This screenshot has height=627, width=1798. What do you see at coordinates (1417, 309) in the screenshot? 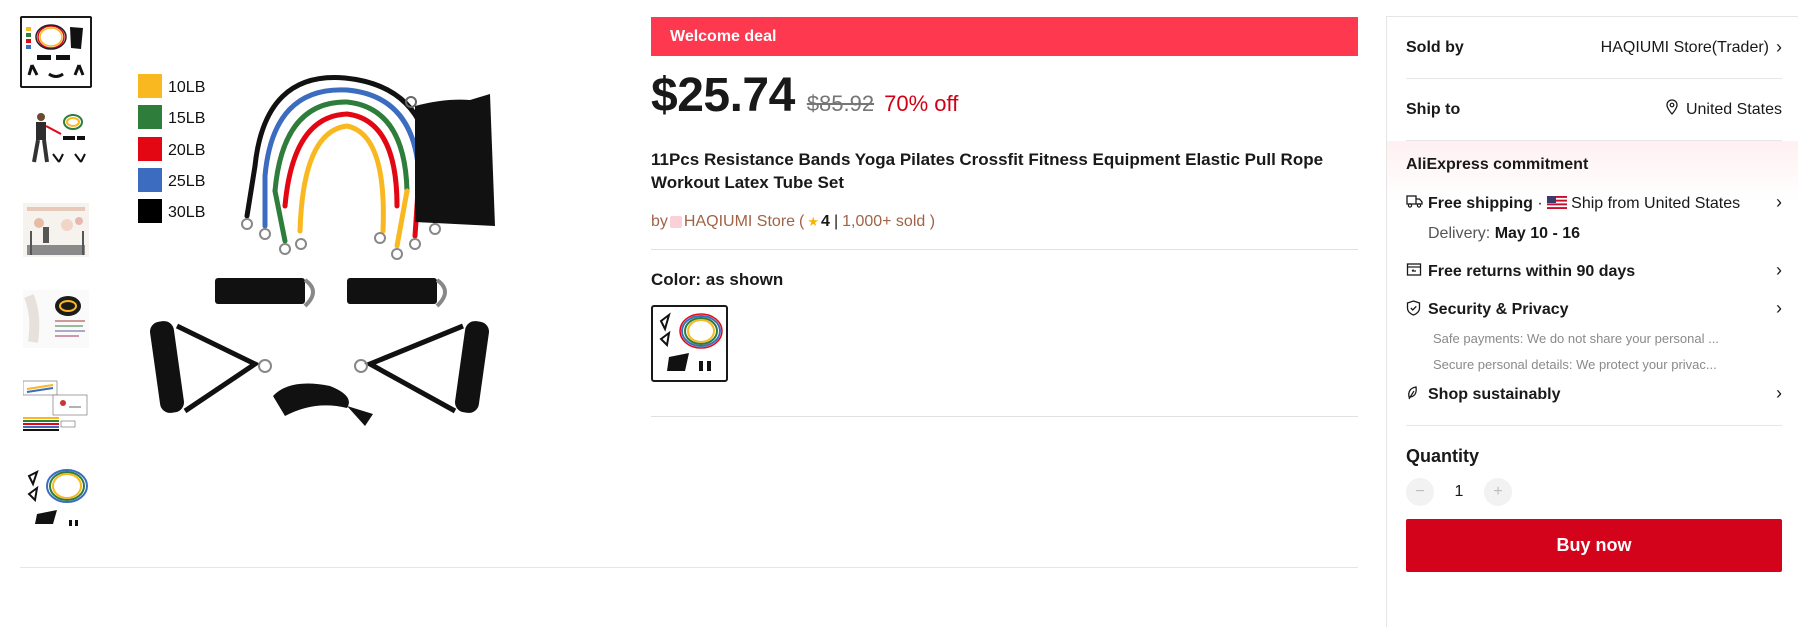
I see `shield-icon` at bounding box center [1417, 309].